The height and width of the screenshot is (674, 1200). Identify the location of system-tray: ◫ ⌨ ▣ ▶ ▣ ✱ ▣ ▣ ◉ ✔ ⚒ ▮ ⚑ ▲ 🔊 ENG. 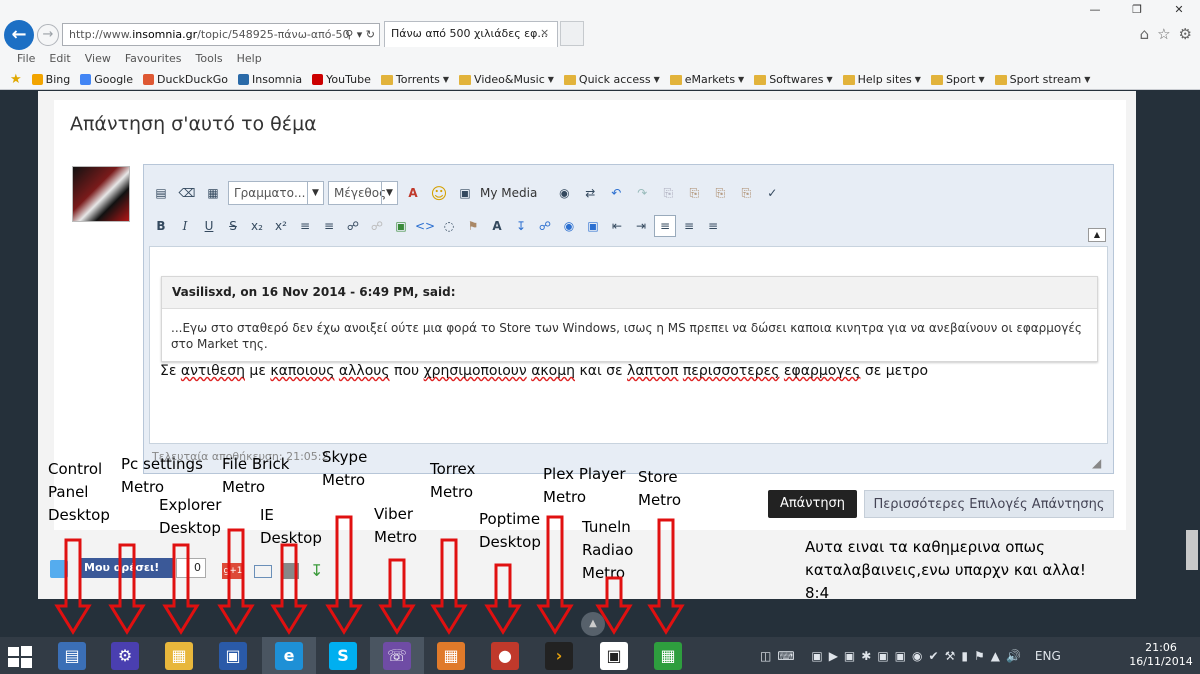
(910, 655).